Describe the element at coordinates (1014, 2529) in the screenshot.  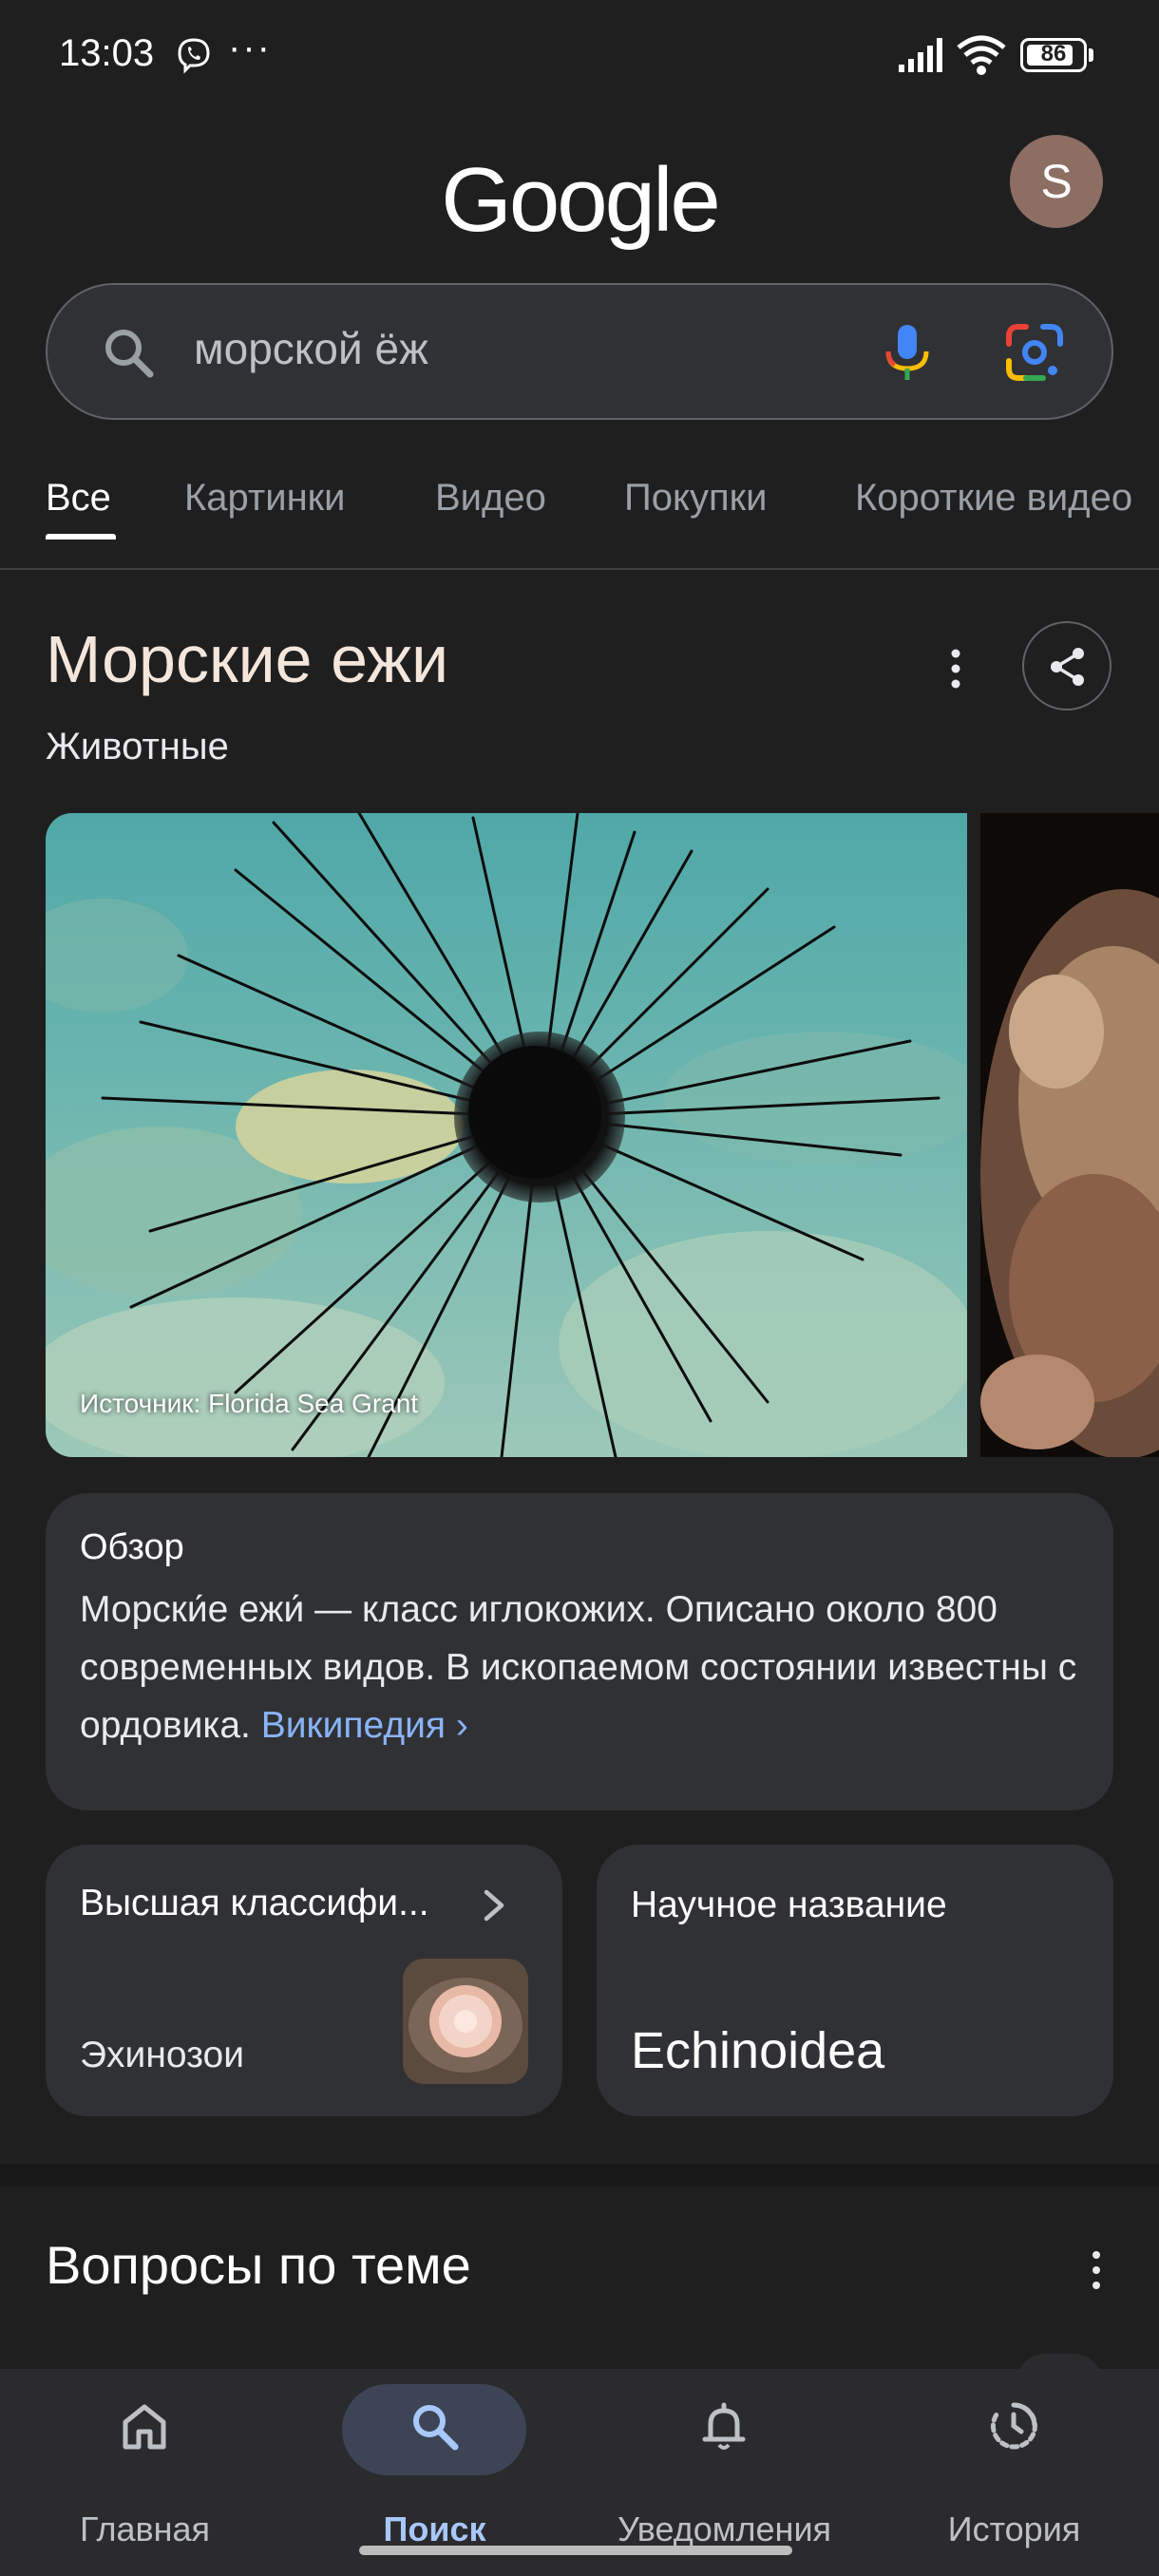
I see `nav-label-history: История` at that location.